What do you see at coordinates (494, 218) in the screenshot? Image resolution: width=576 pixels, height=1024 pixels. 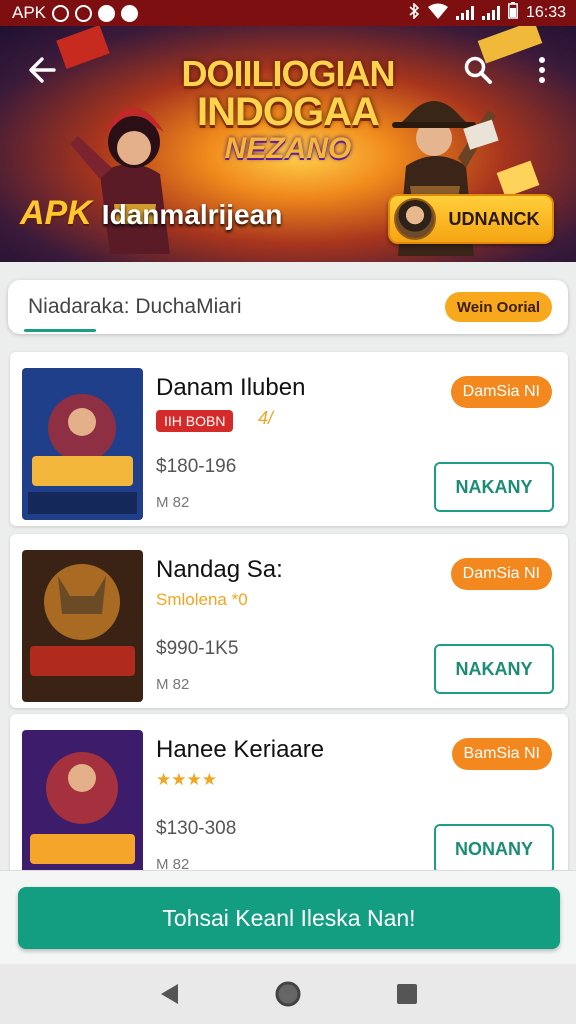 I see `unlock-button-label: UDNANCK` at bounding box center [494, 218].